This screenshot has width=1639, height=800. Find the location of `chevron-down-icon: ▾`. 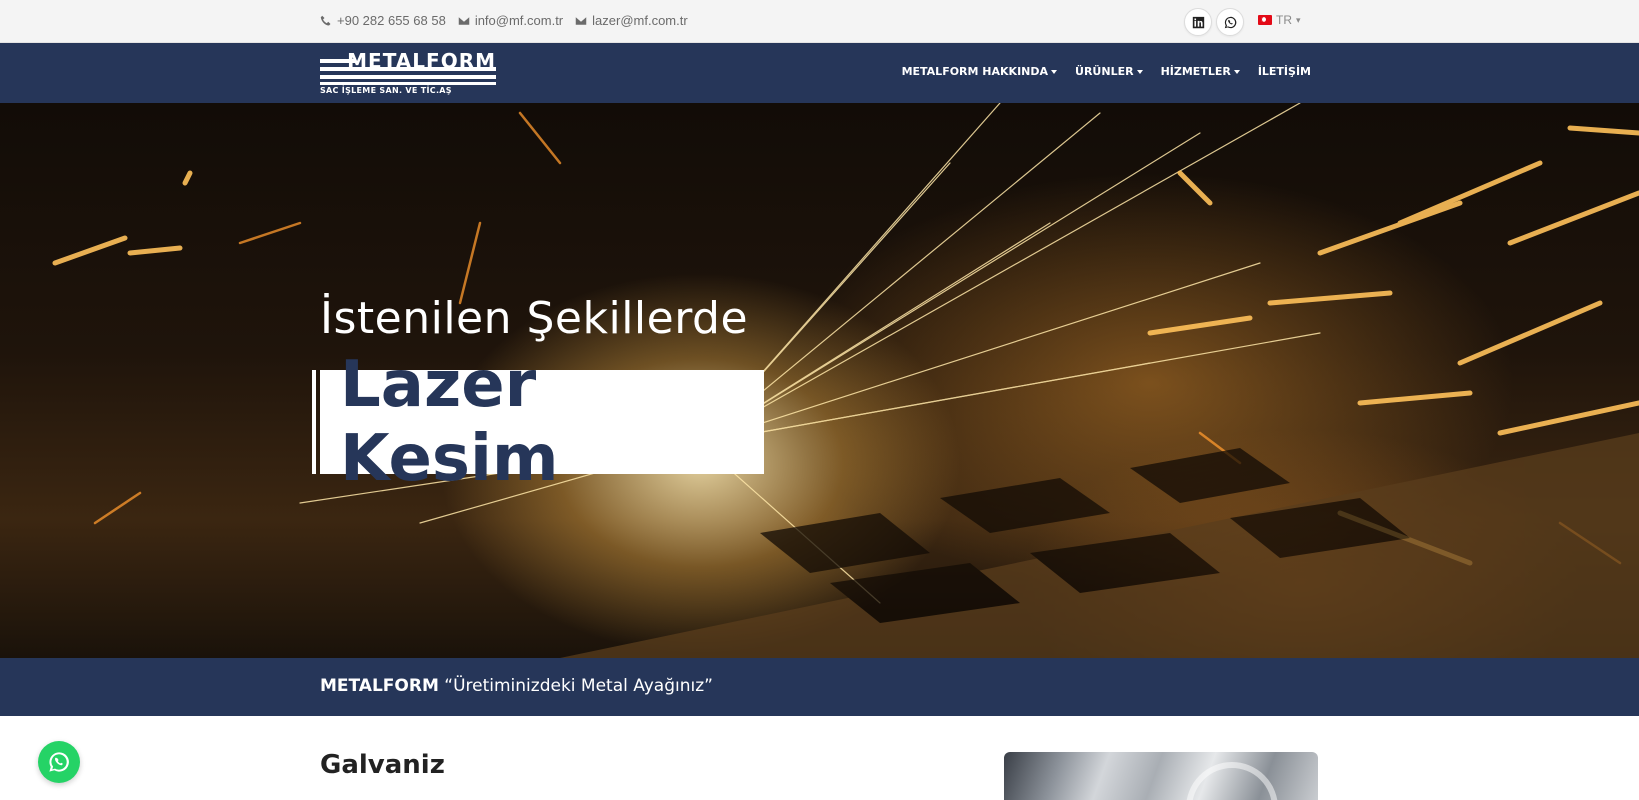

chevron-down-icon: ▾ is located at coordinates (1298, 19).